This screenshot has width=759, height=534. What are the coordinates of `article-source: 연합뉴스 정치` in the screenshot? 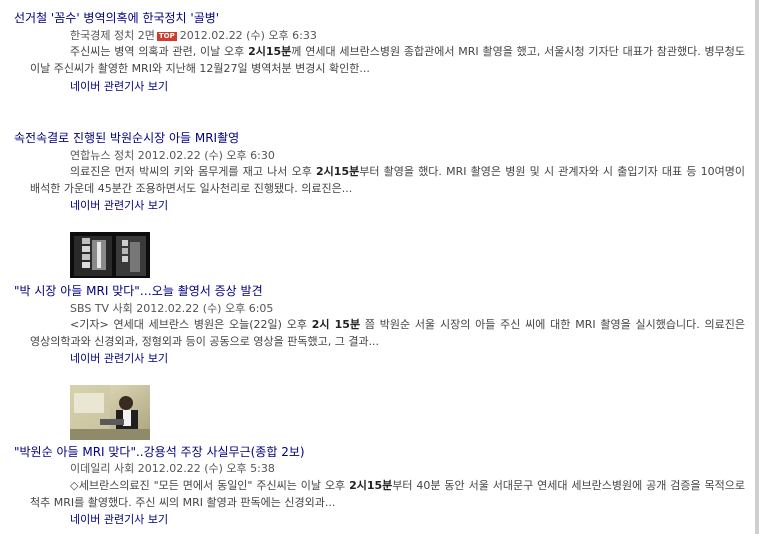 It's located at (102, 155).